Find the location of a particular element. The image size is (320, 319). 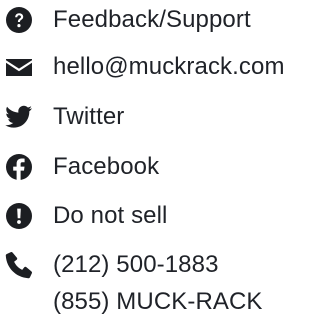

phone-vanity-number-link: (855) MUCK-RACK is located at coordinates (158, 302).